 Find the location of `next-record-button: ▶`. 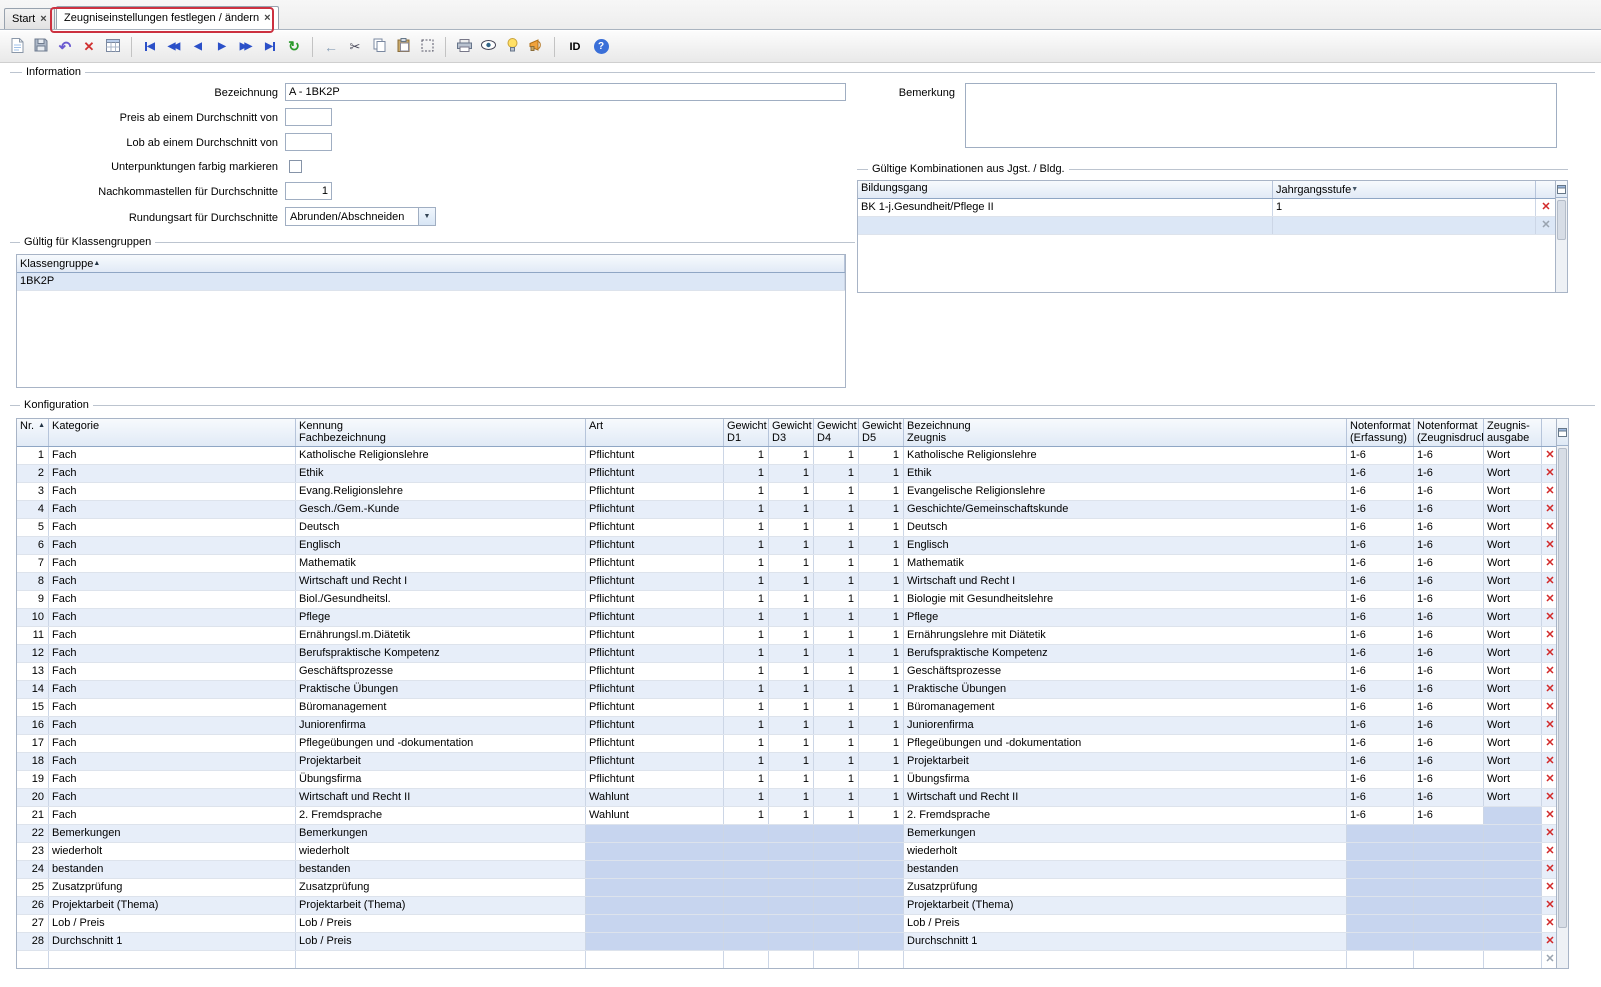

next-record-button: ▶ is located at coordinates (222, 47).